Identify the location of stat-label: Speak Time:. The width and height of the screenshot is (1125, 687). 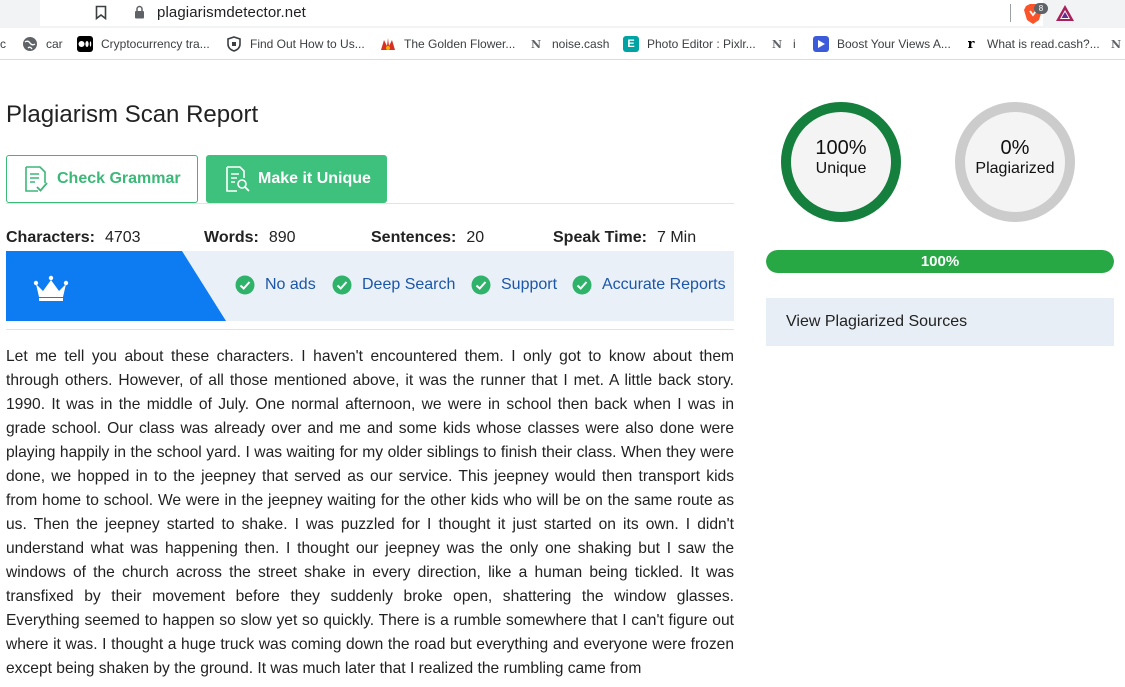
(600, 237).